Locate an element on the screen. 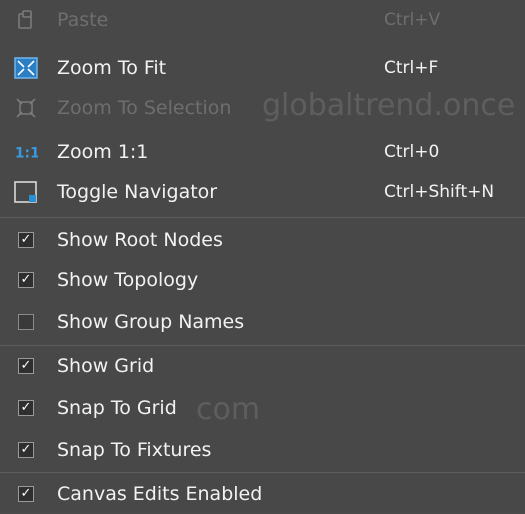  menu-item-label: Show Topology is located at coordinates (128, 280).